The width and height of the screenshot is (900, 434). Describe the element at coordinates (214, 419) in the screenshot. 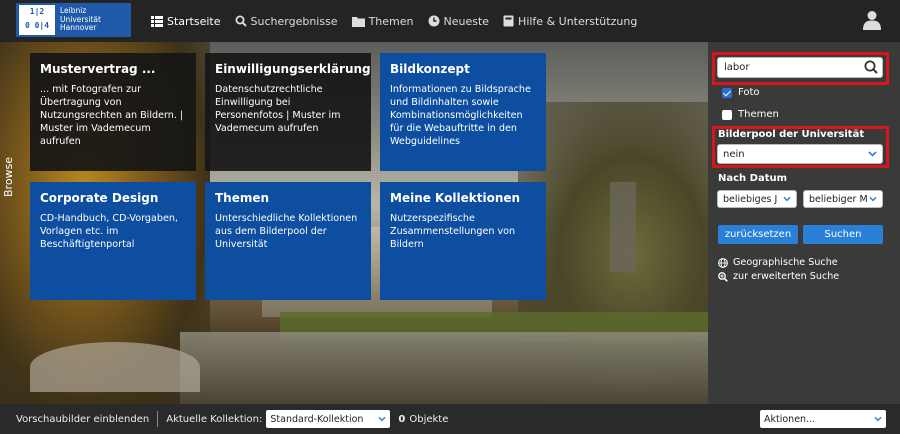

I see `collection-label: Aktuelle Kollektion:` at that location.